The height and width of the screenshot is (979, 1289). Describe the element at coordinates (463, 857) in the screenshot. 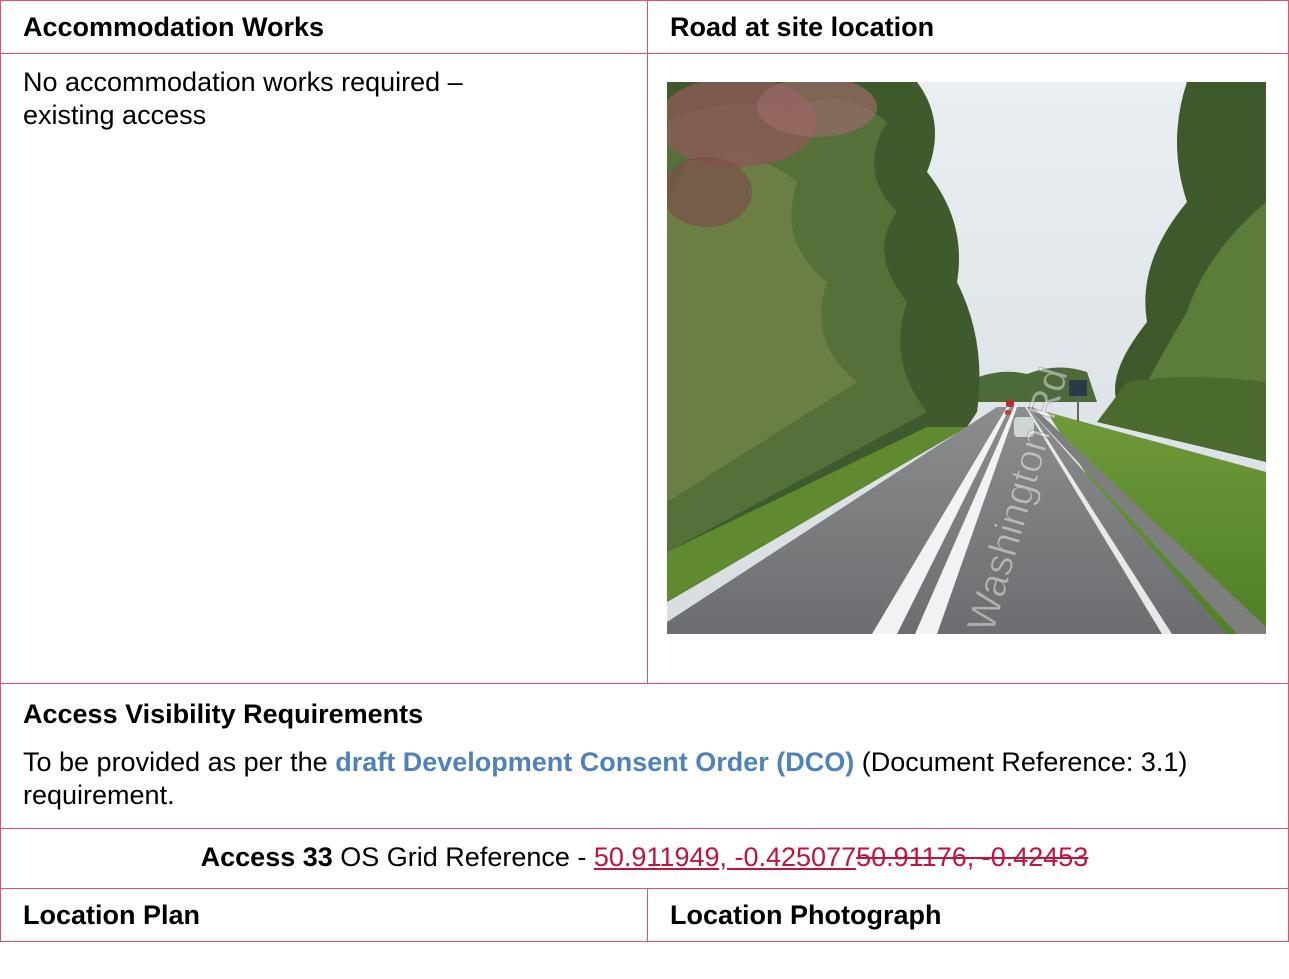

I see `grid-reference-label: OS Grid Reference -` at that location.